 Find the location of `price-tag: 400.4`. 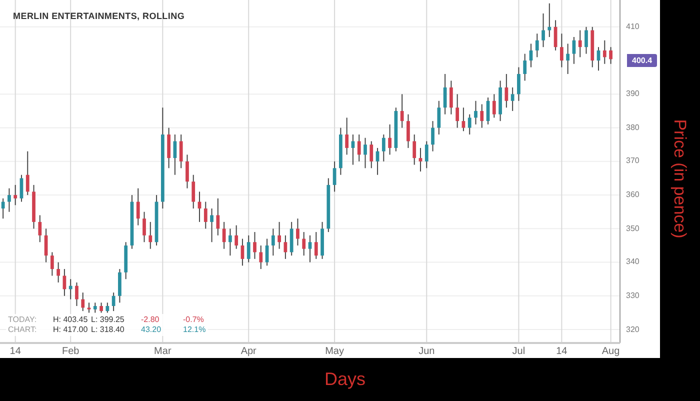

price-tag: 400.4 is located at coordinates (642, 60).